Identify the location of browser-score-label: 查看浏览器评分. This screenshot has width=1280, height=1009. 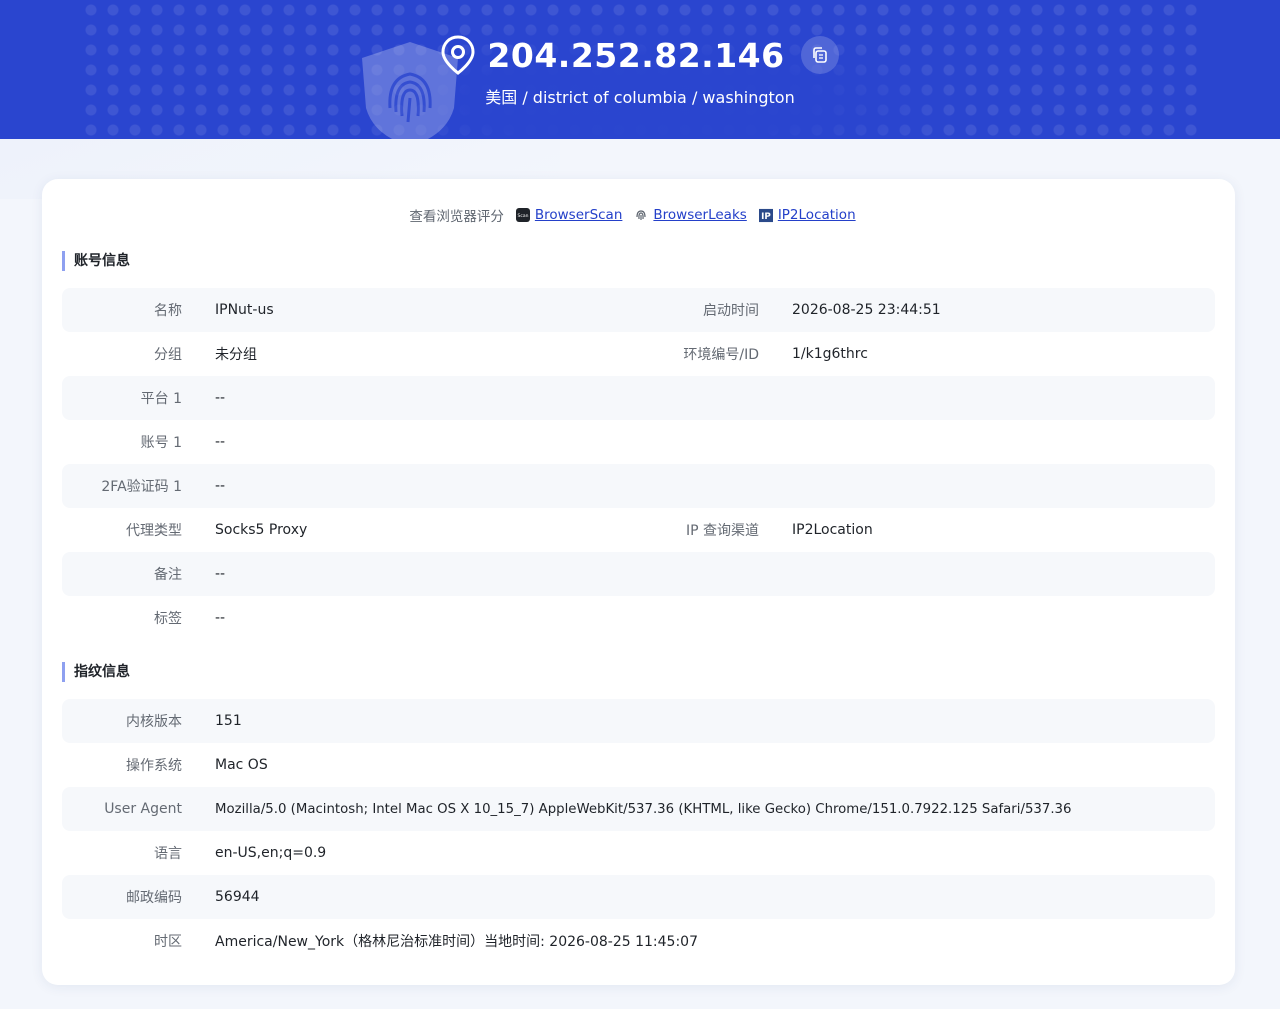
(456, 217).